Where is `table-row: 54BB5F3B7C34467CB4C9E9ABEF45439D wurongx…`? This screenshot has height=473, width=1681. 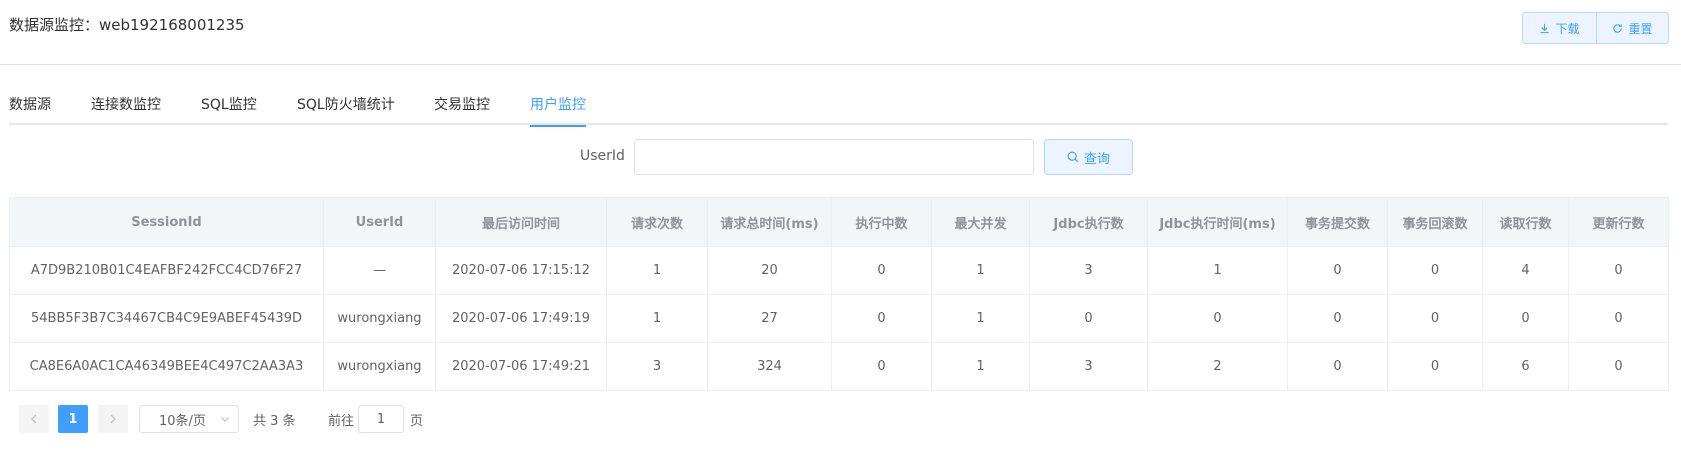
table-row: 54BB5F3B7C34467CB4C9E9ABEF45439D wurongx… is located at coordinates (839, 318).